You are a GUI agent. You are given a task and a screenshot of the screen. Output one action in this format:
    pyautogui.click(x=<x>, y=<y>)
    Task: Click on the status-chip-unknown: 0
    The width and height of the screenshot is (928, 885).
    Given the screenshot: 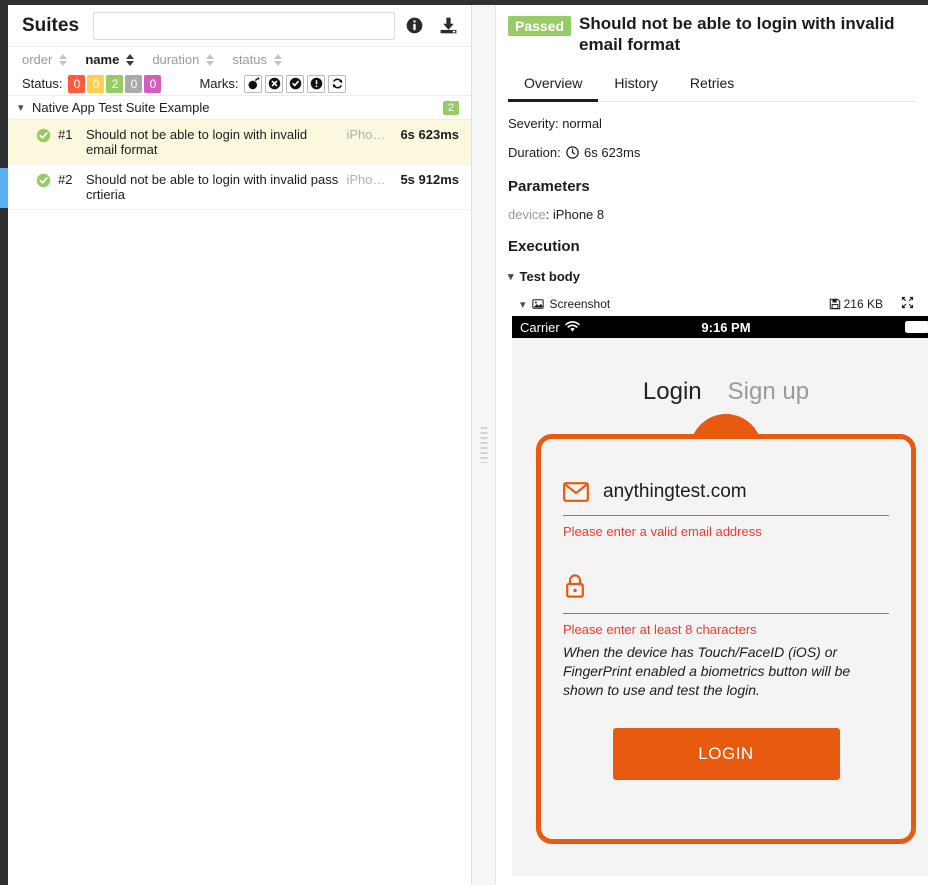 What is the action you would take?
    pyautogui.click(x=153, y=83)
    